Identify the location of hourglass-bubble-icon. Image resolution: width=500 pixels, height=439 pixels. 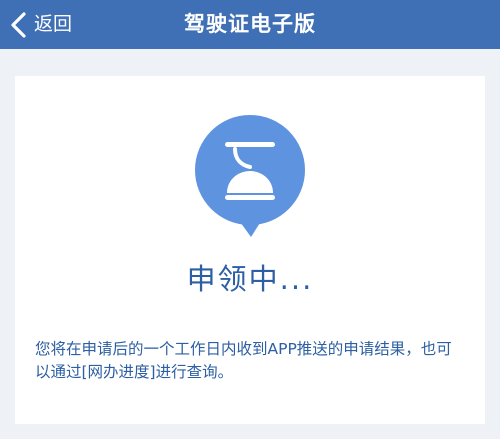
(250, 176).